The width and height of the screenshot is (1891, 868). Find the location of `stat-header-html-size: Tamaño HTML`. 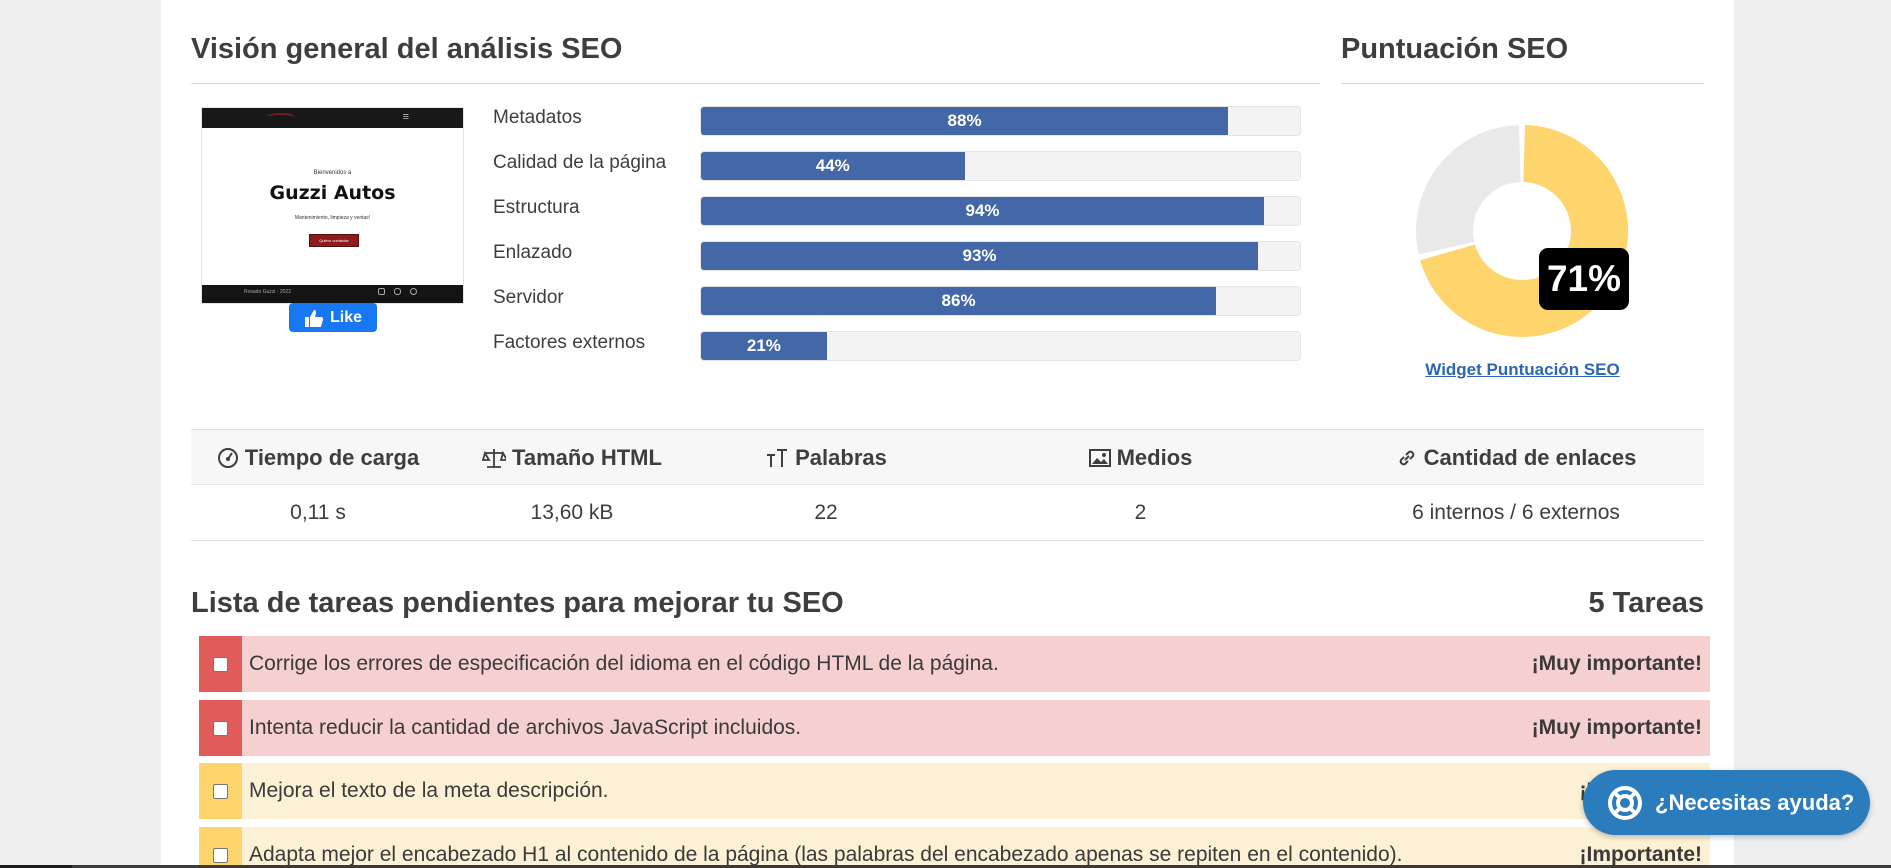

stat-header-html-size: Tamaño HTML is located at coordinates (572, 458).